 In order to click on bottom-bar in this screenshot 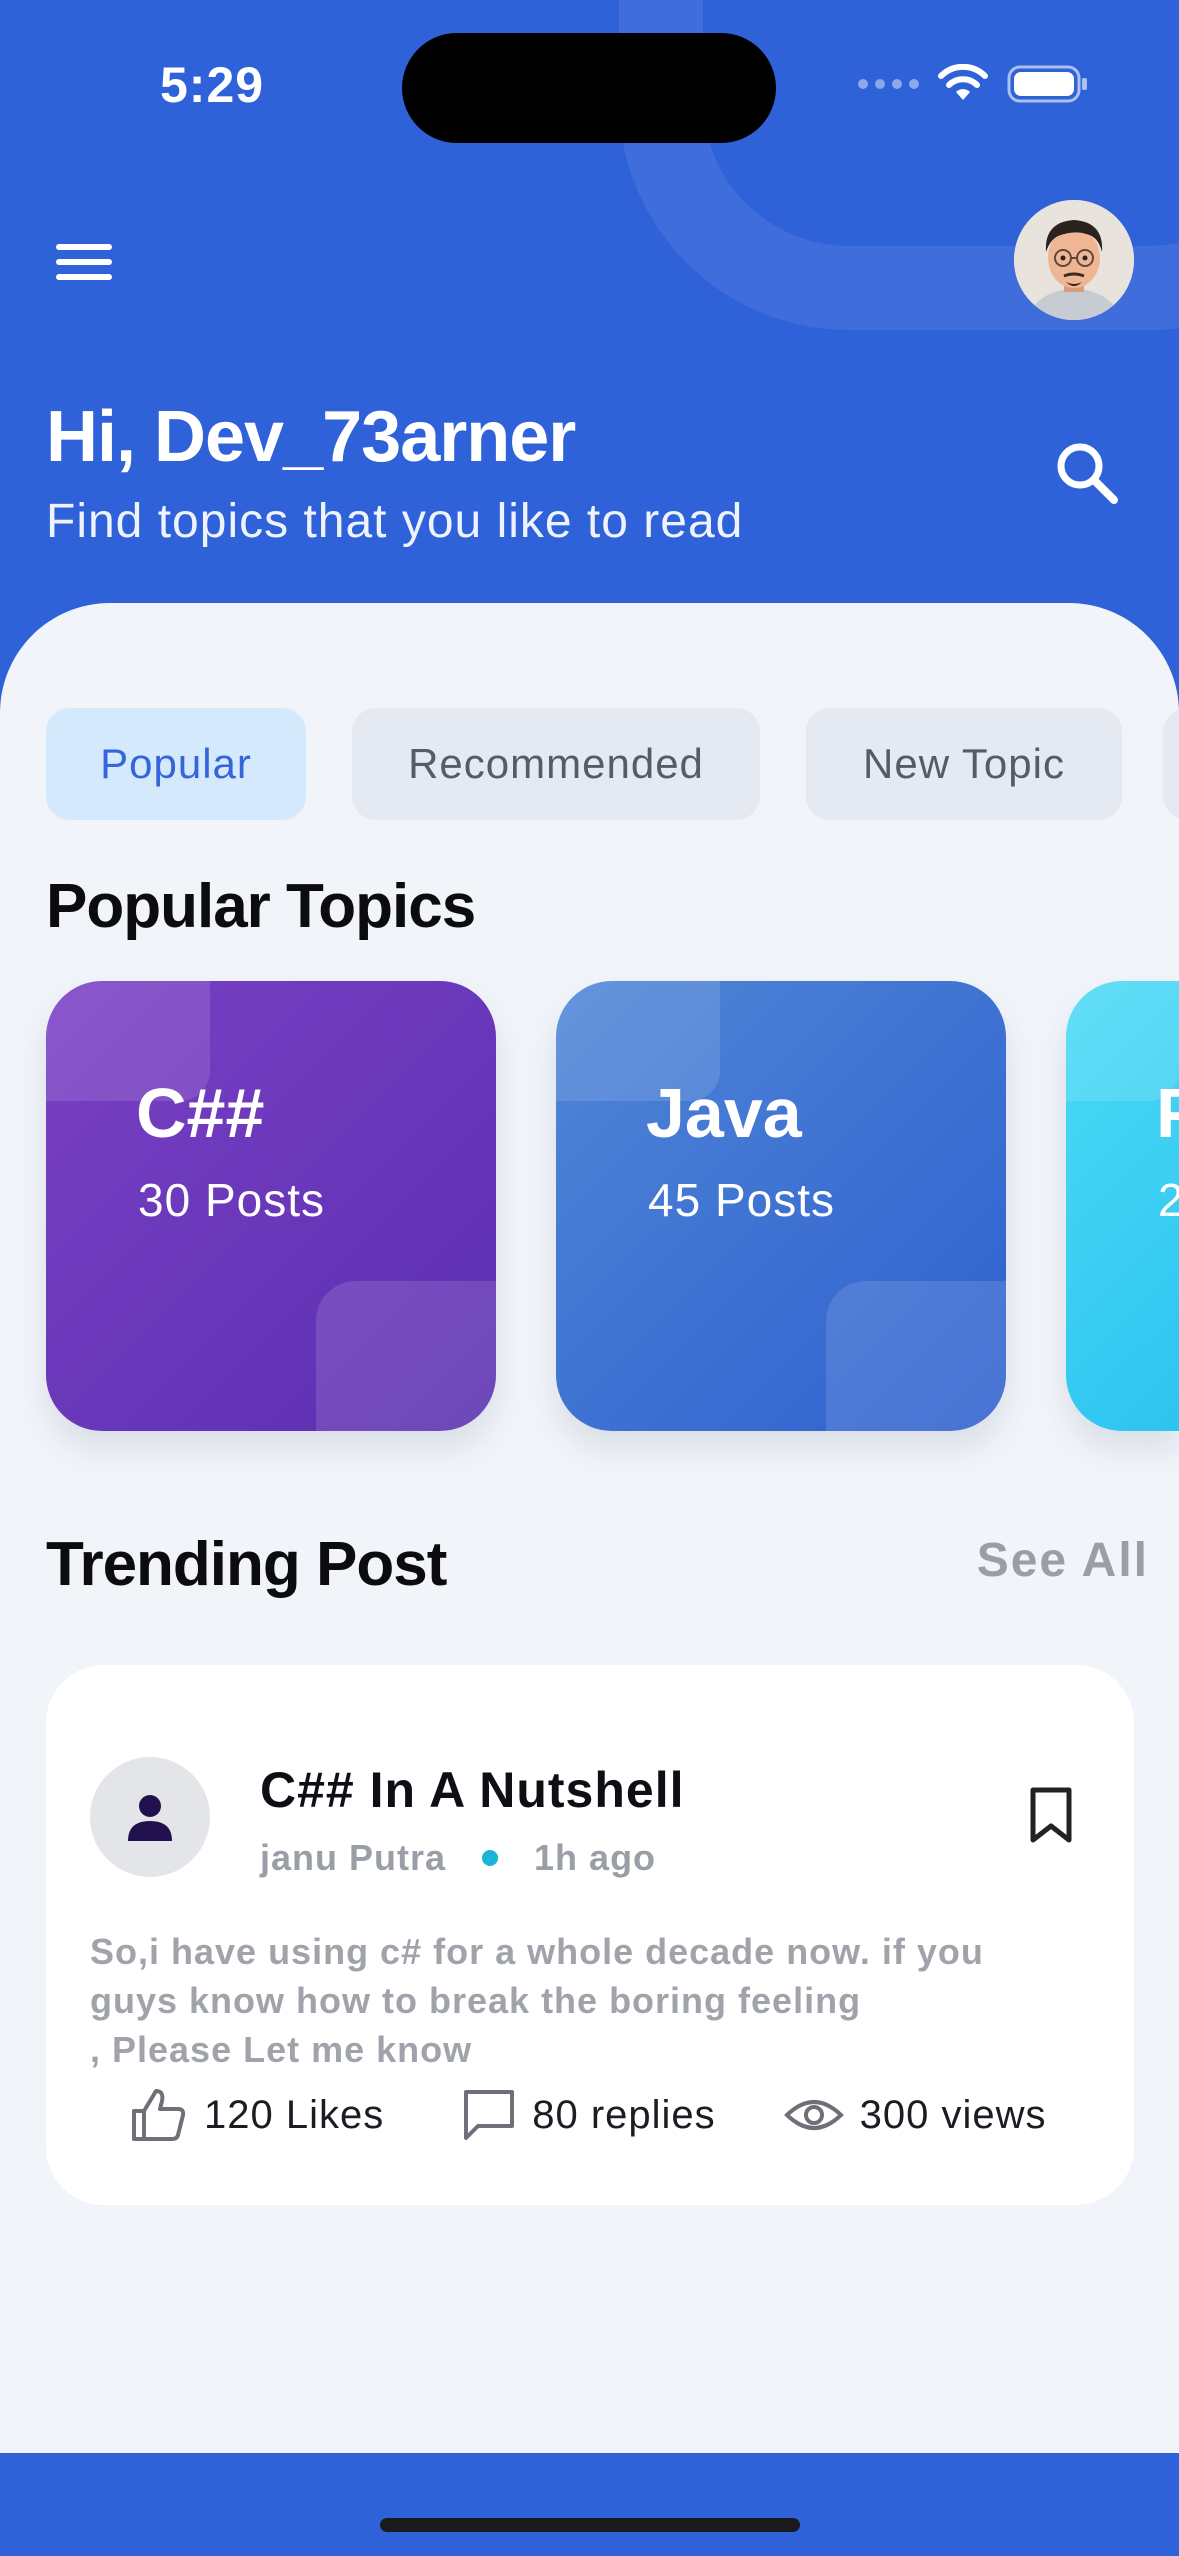, I will do `click(589, 2504)`.